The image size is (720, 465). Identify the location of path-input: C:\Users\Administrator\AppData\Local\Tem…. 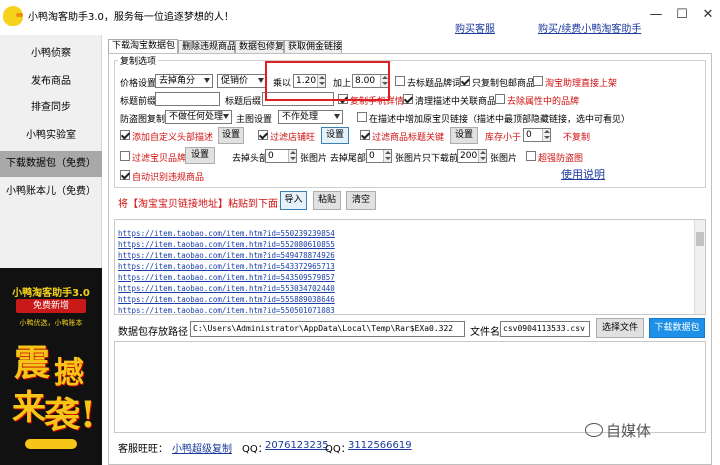
(327, 329).